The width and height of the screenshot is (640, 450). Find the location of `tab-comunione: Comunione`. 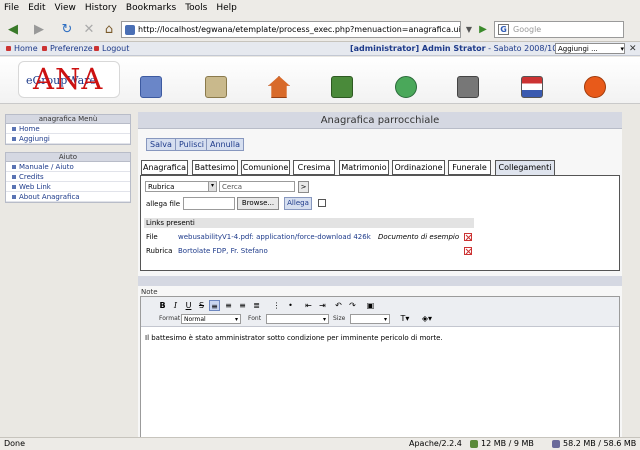

tab-comunione: Comunione is located at coordinates (265, 167).